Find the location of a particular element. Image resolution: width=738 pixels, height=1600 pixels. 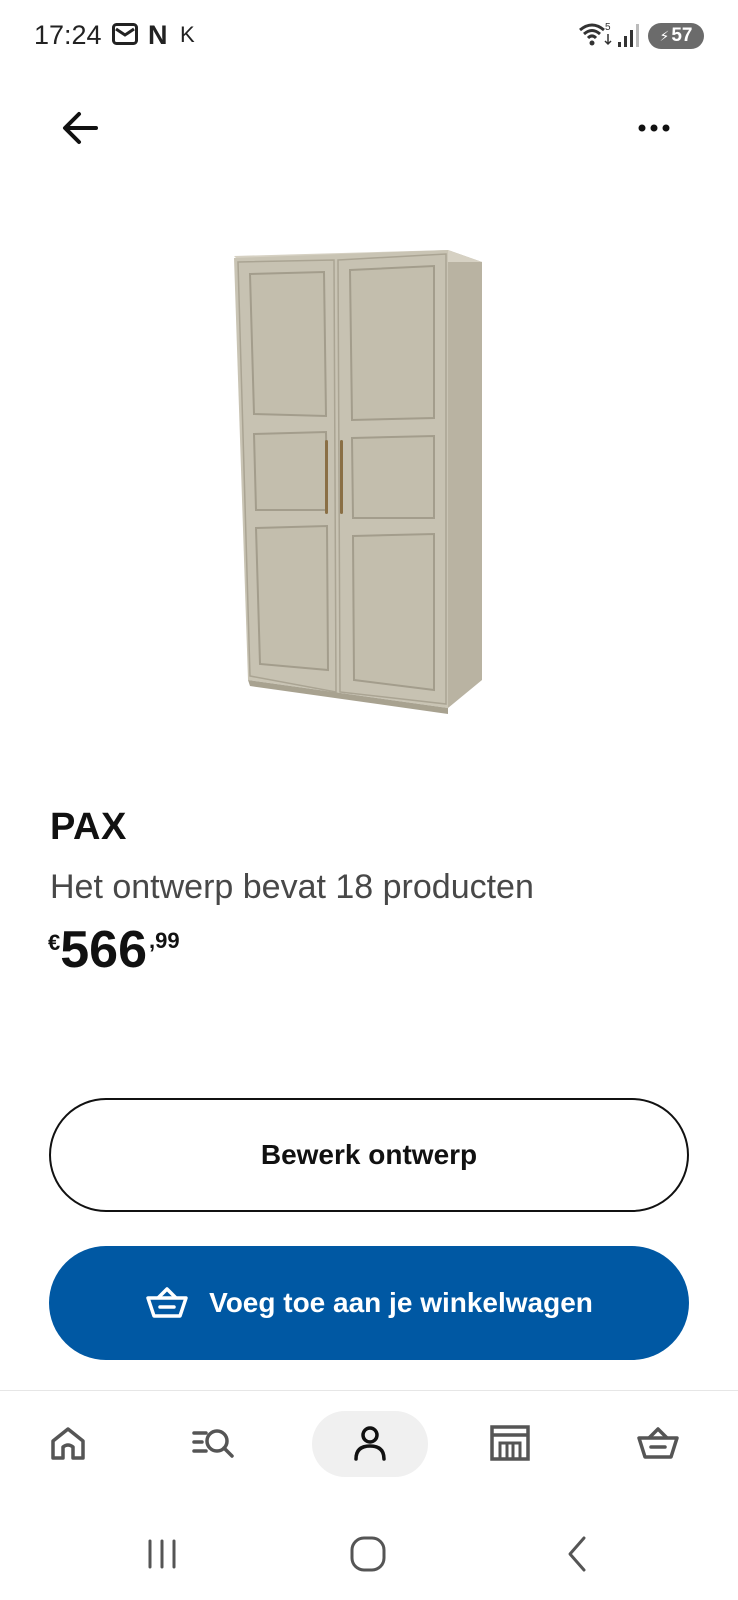

back-chevron-icon is located at coordinates (577, 1554).